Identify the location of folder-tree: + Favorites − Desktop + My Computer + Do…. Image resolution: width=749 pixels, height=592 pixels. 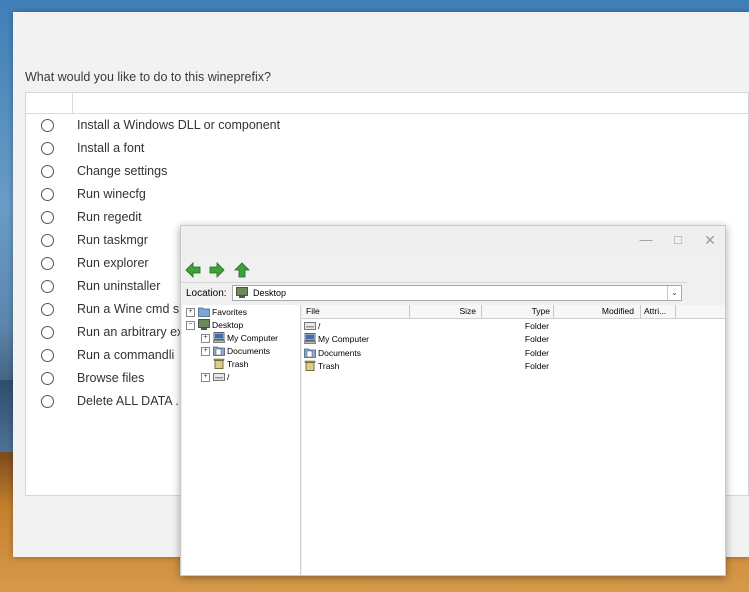
(241, 440).